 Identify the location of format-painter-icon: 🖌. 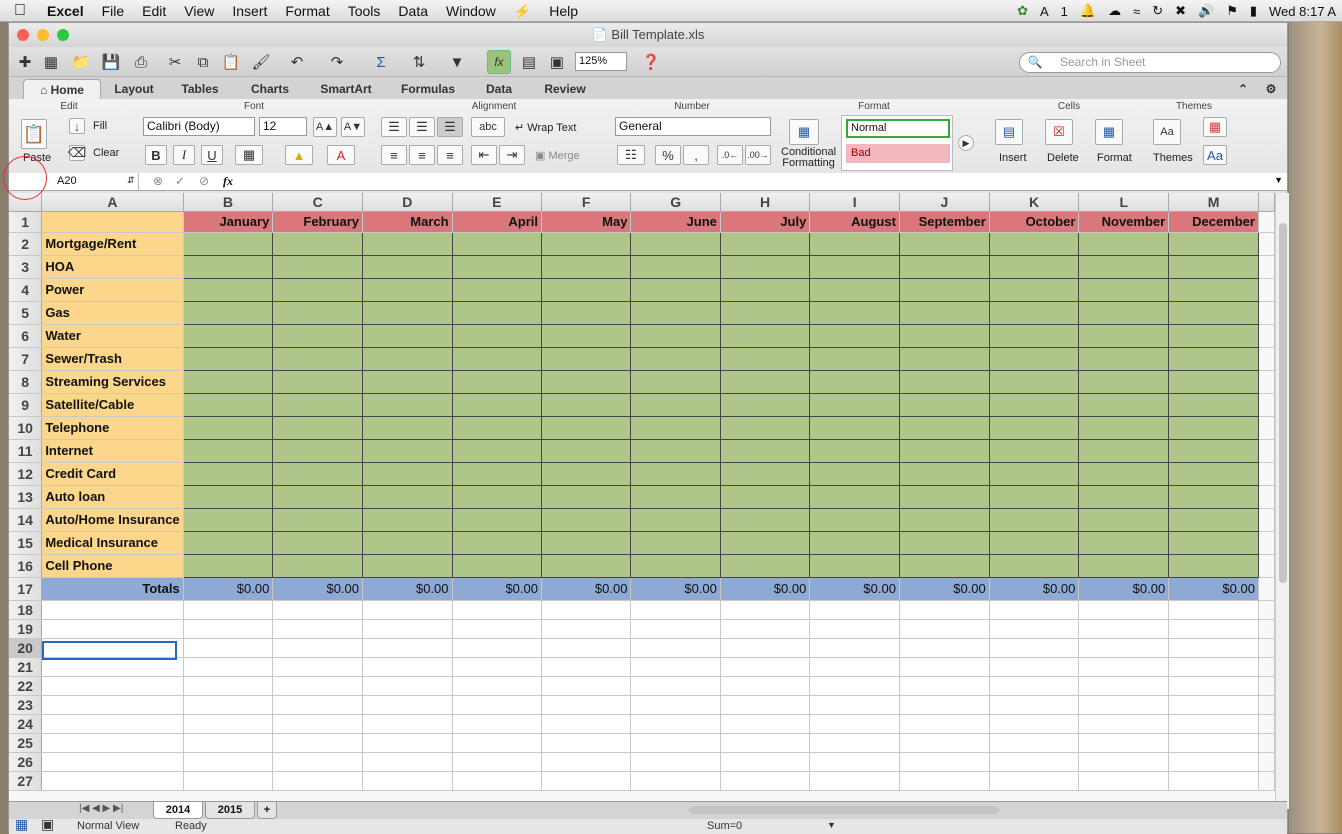
(261, 62).